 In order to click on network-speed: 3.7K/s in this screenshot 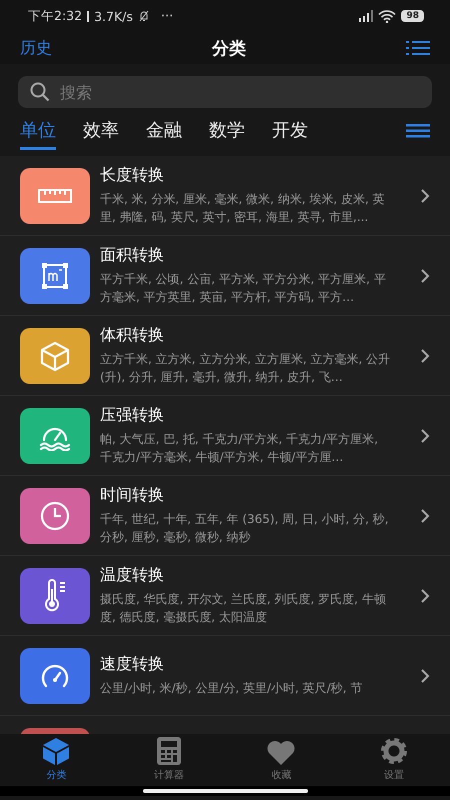, I will do `click(113, 16)`.